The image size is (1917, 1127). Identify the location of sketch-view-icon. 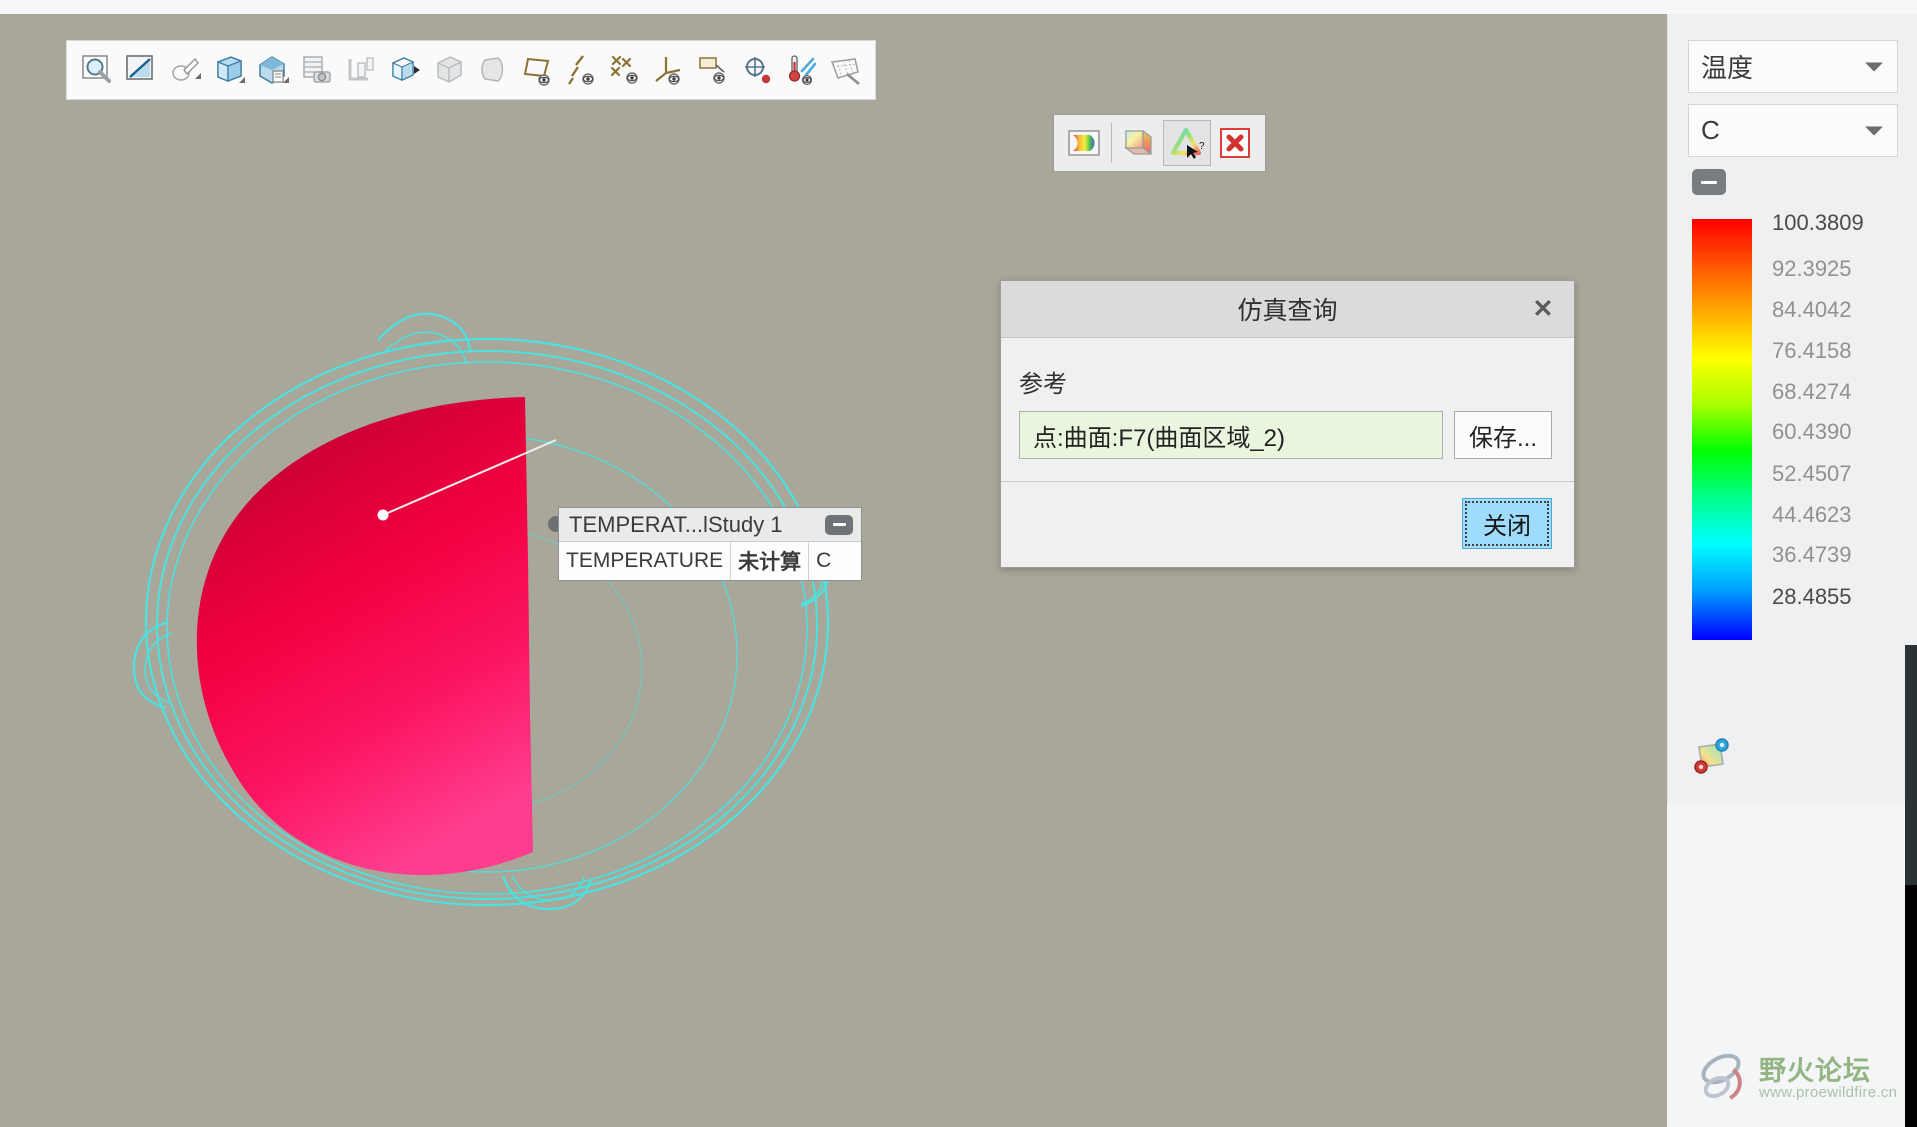
(141, 70).